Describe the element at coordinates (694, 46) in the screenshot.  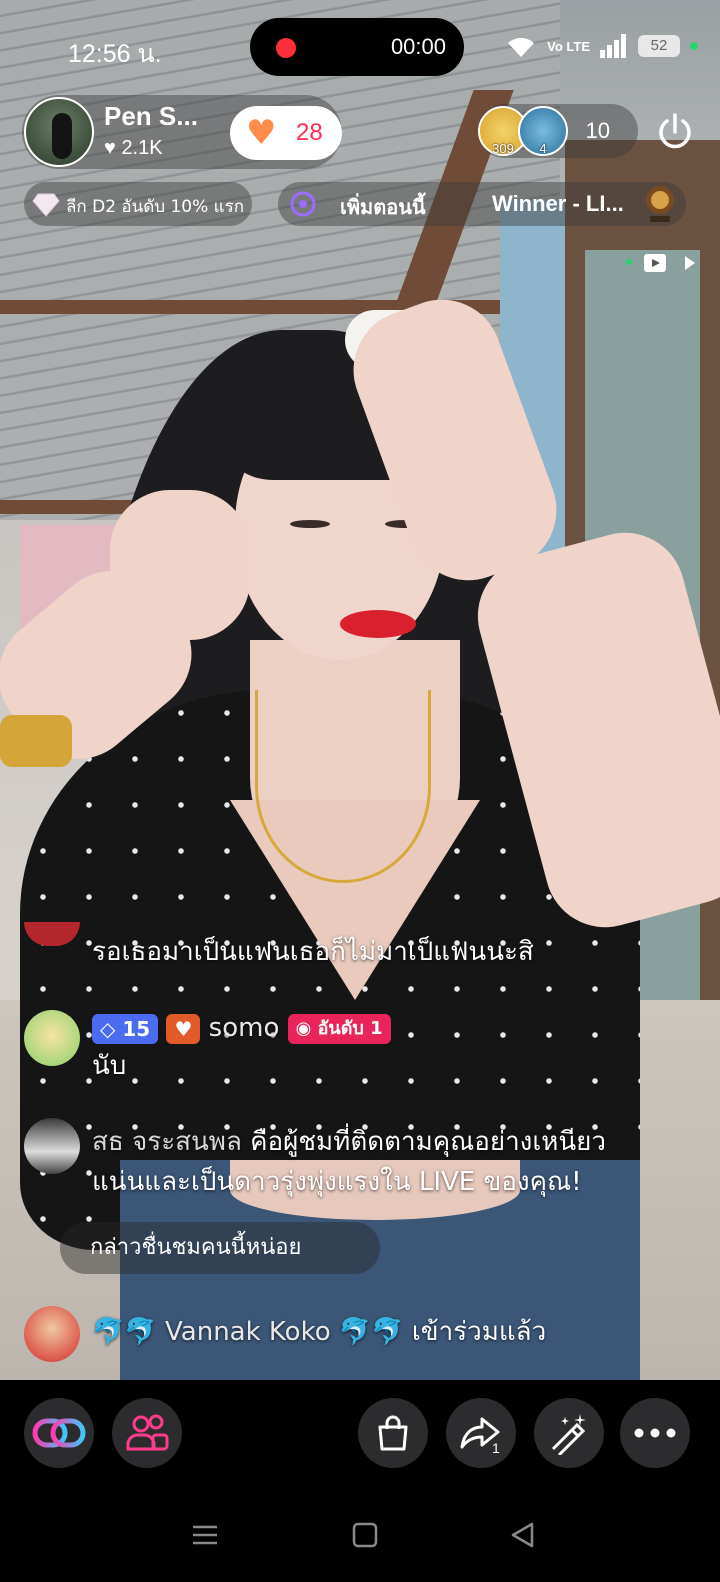
I see `privacy-dot-icon` at that location.